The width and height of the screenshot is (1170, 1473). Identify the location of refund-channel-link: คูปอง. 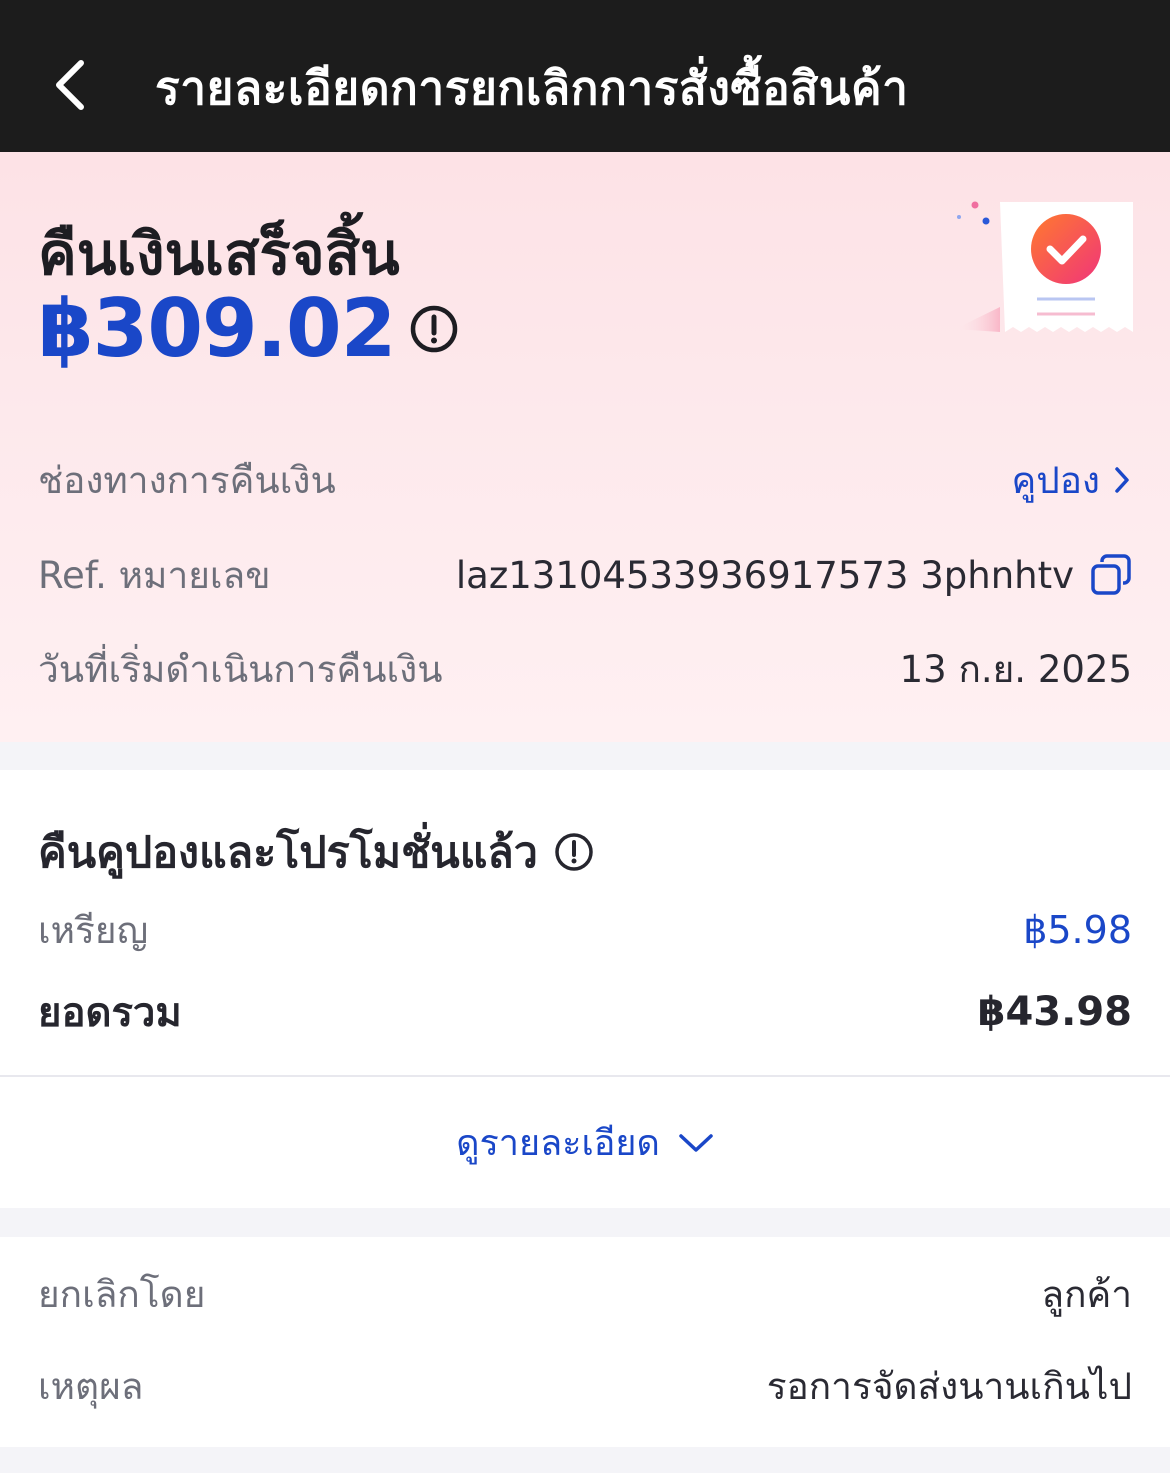
(1071, 480).